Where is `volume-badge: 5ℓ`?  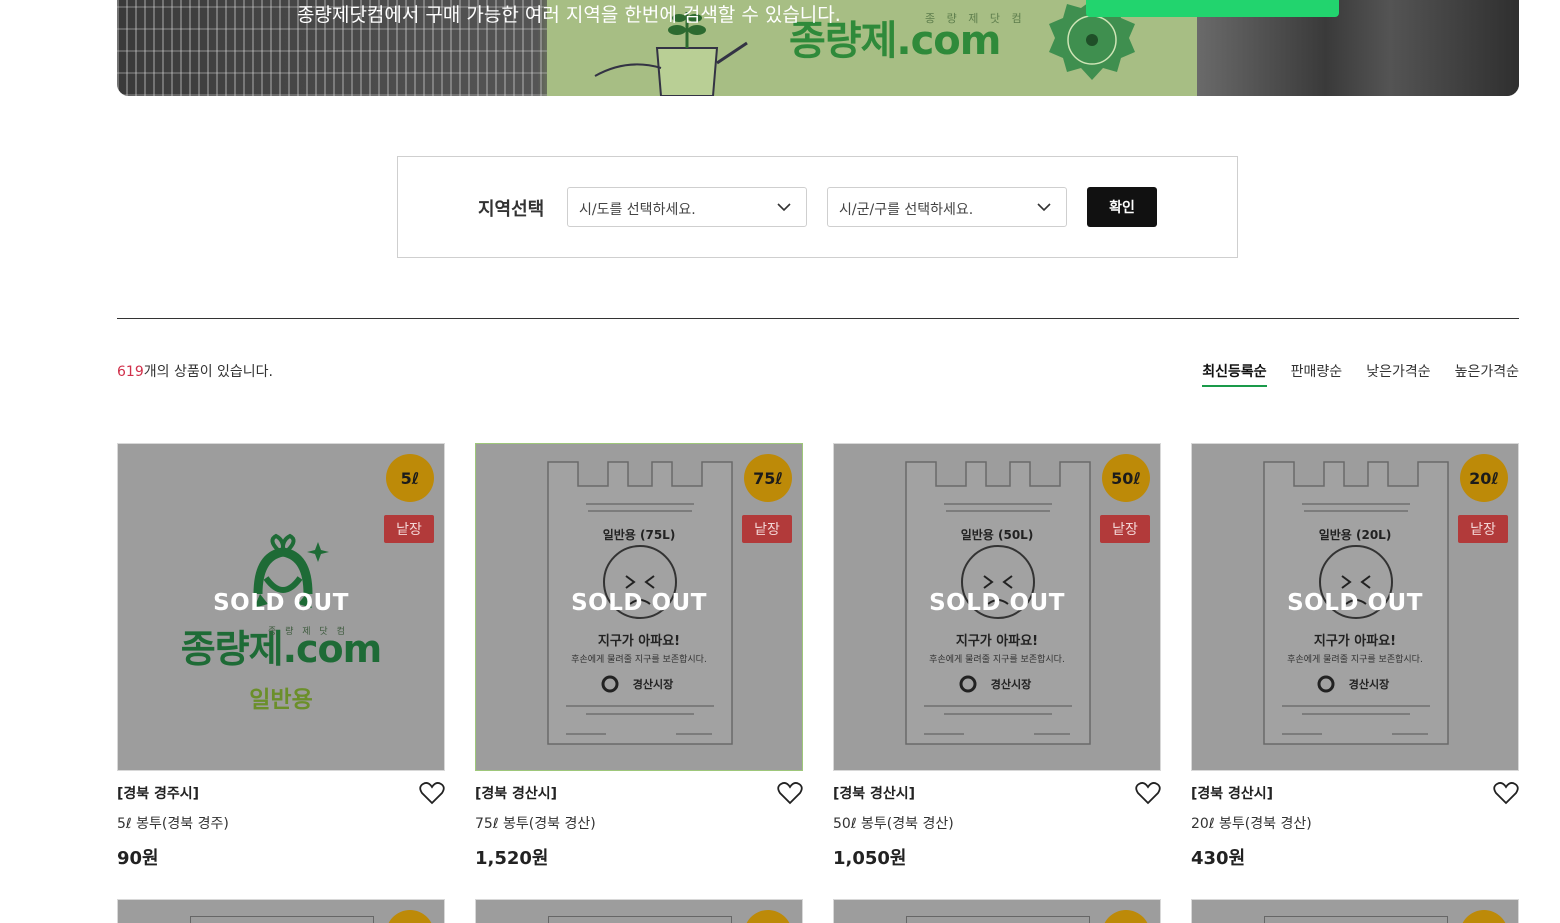
volume-badge: 5ℓ is located at coordinates (410, 478).